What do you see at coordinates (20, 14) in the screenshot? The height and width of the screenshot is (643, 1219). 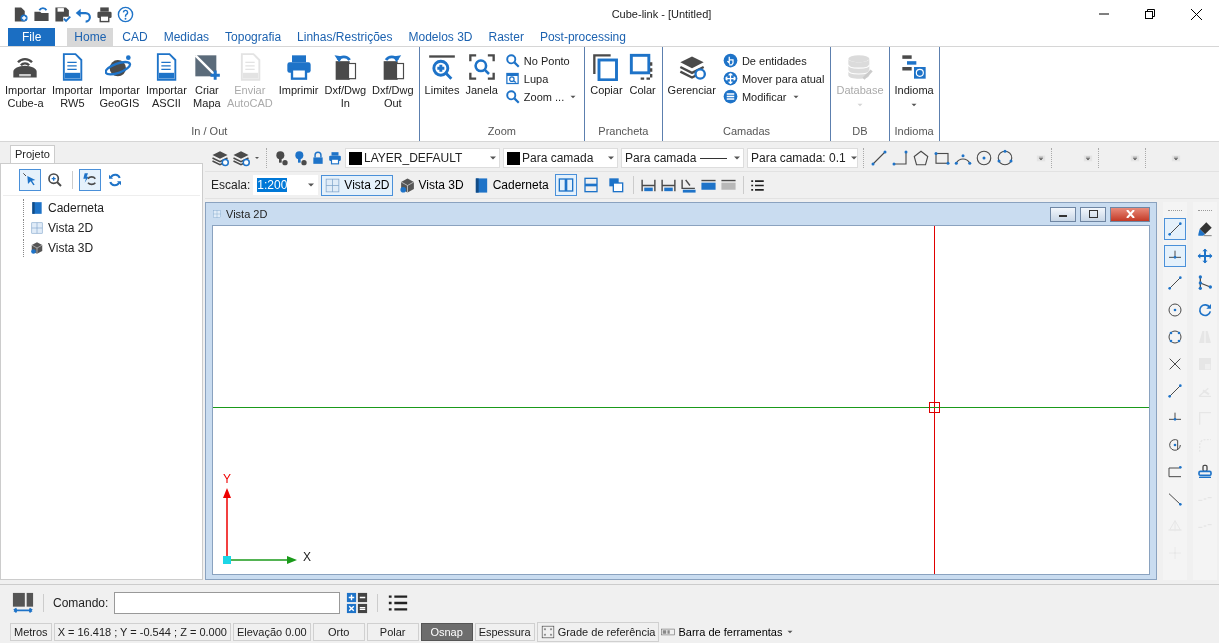 I see `new-file-icon` at bounding box center [20, 14].